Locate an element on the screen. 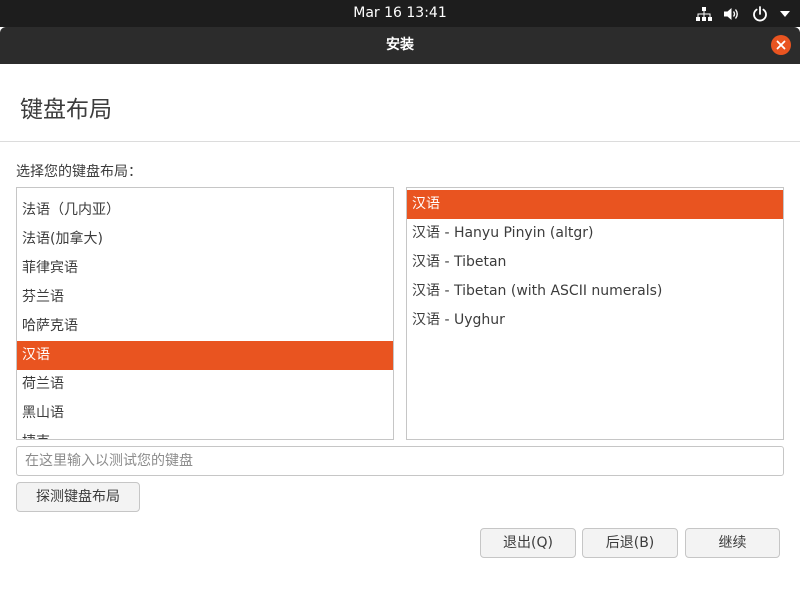 The width and height of the screenshot is (800, 600). list-item: 汉语 - Uyghur is located at coordinates (595, 320).